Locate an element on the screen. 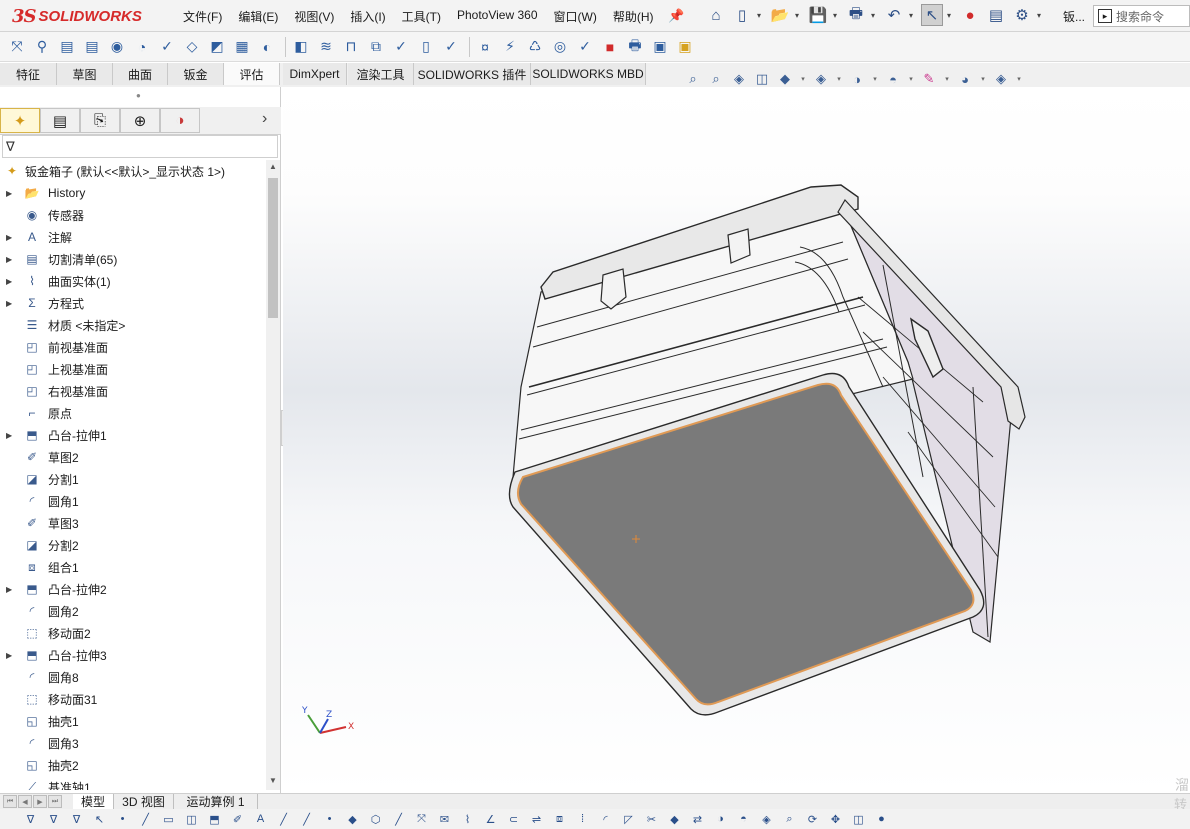 The height and width of the screenshot is (829, 1190). tree-item: ◱ 抽壳2 is located at coordinates (133, 765).